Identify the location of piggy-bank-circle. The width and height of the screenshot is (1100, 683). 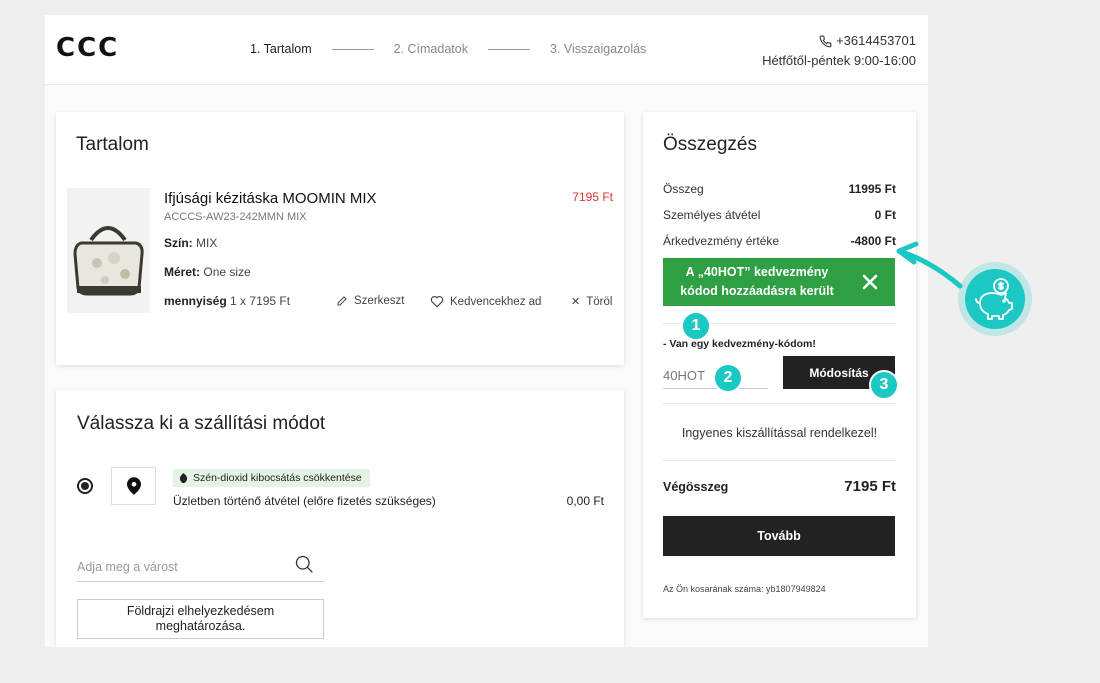
(995, 299).